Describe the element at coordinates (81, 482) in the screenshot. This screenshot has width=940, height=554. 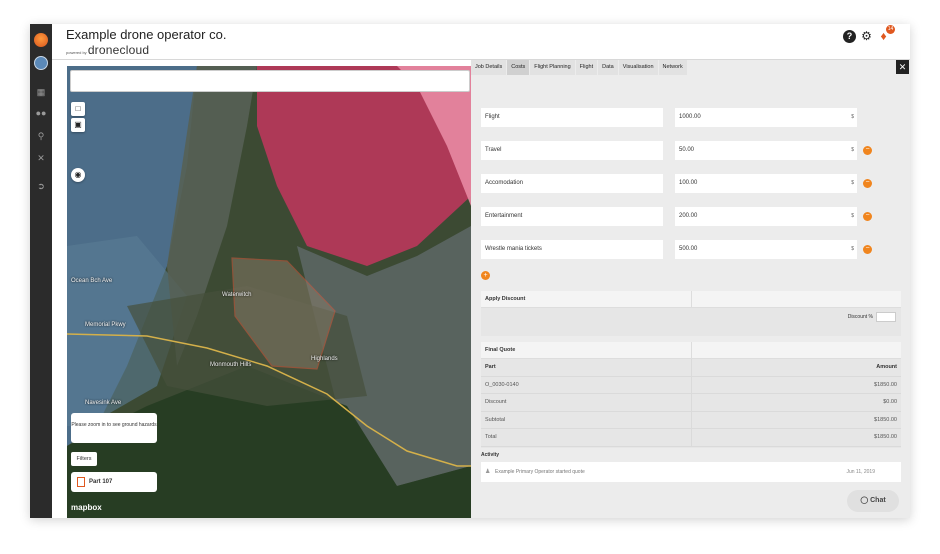
I see `checkbox` at that location.